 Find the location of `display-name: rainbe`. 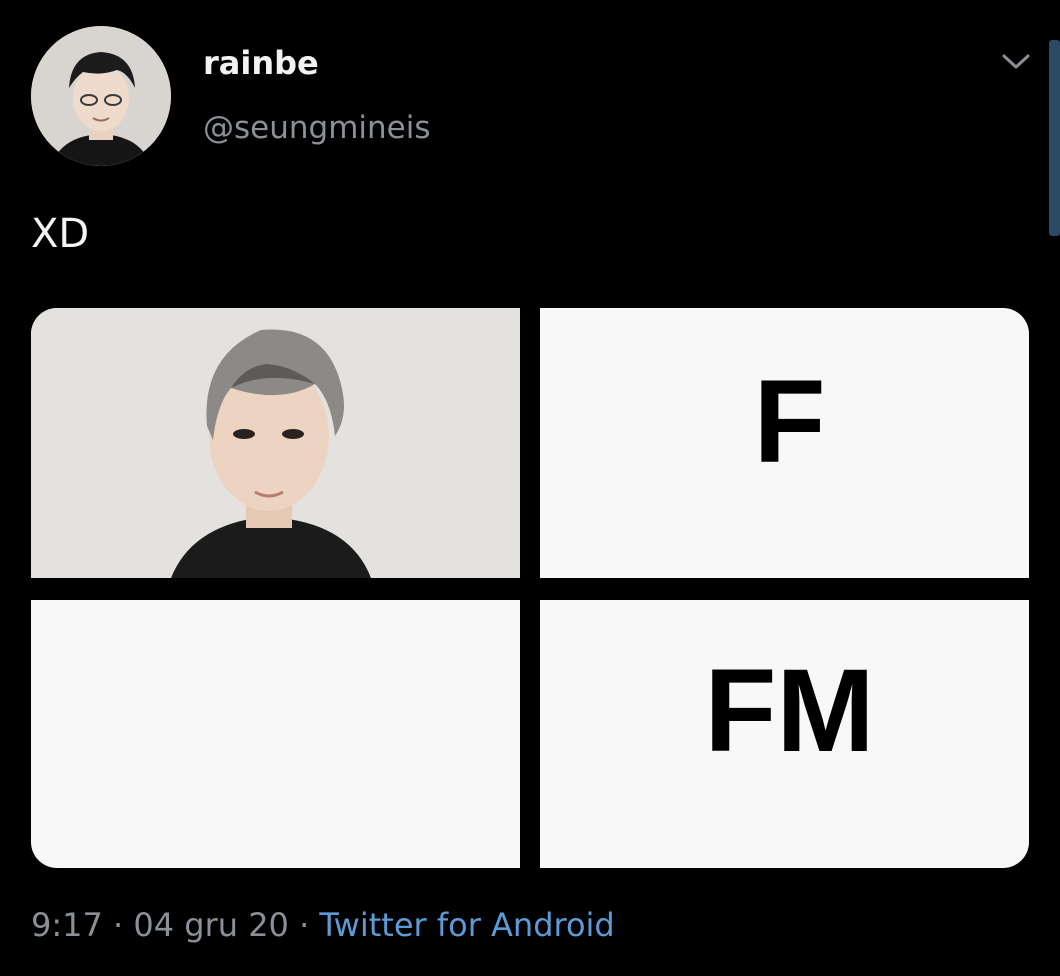

display-name: rainbe is located at coordinates (261, 63).